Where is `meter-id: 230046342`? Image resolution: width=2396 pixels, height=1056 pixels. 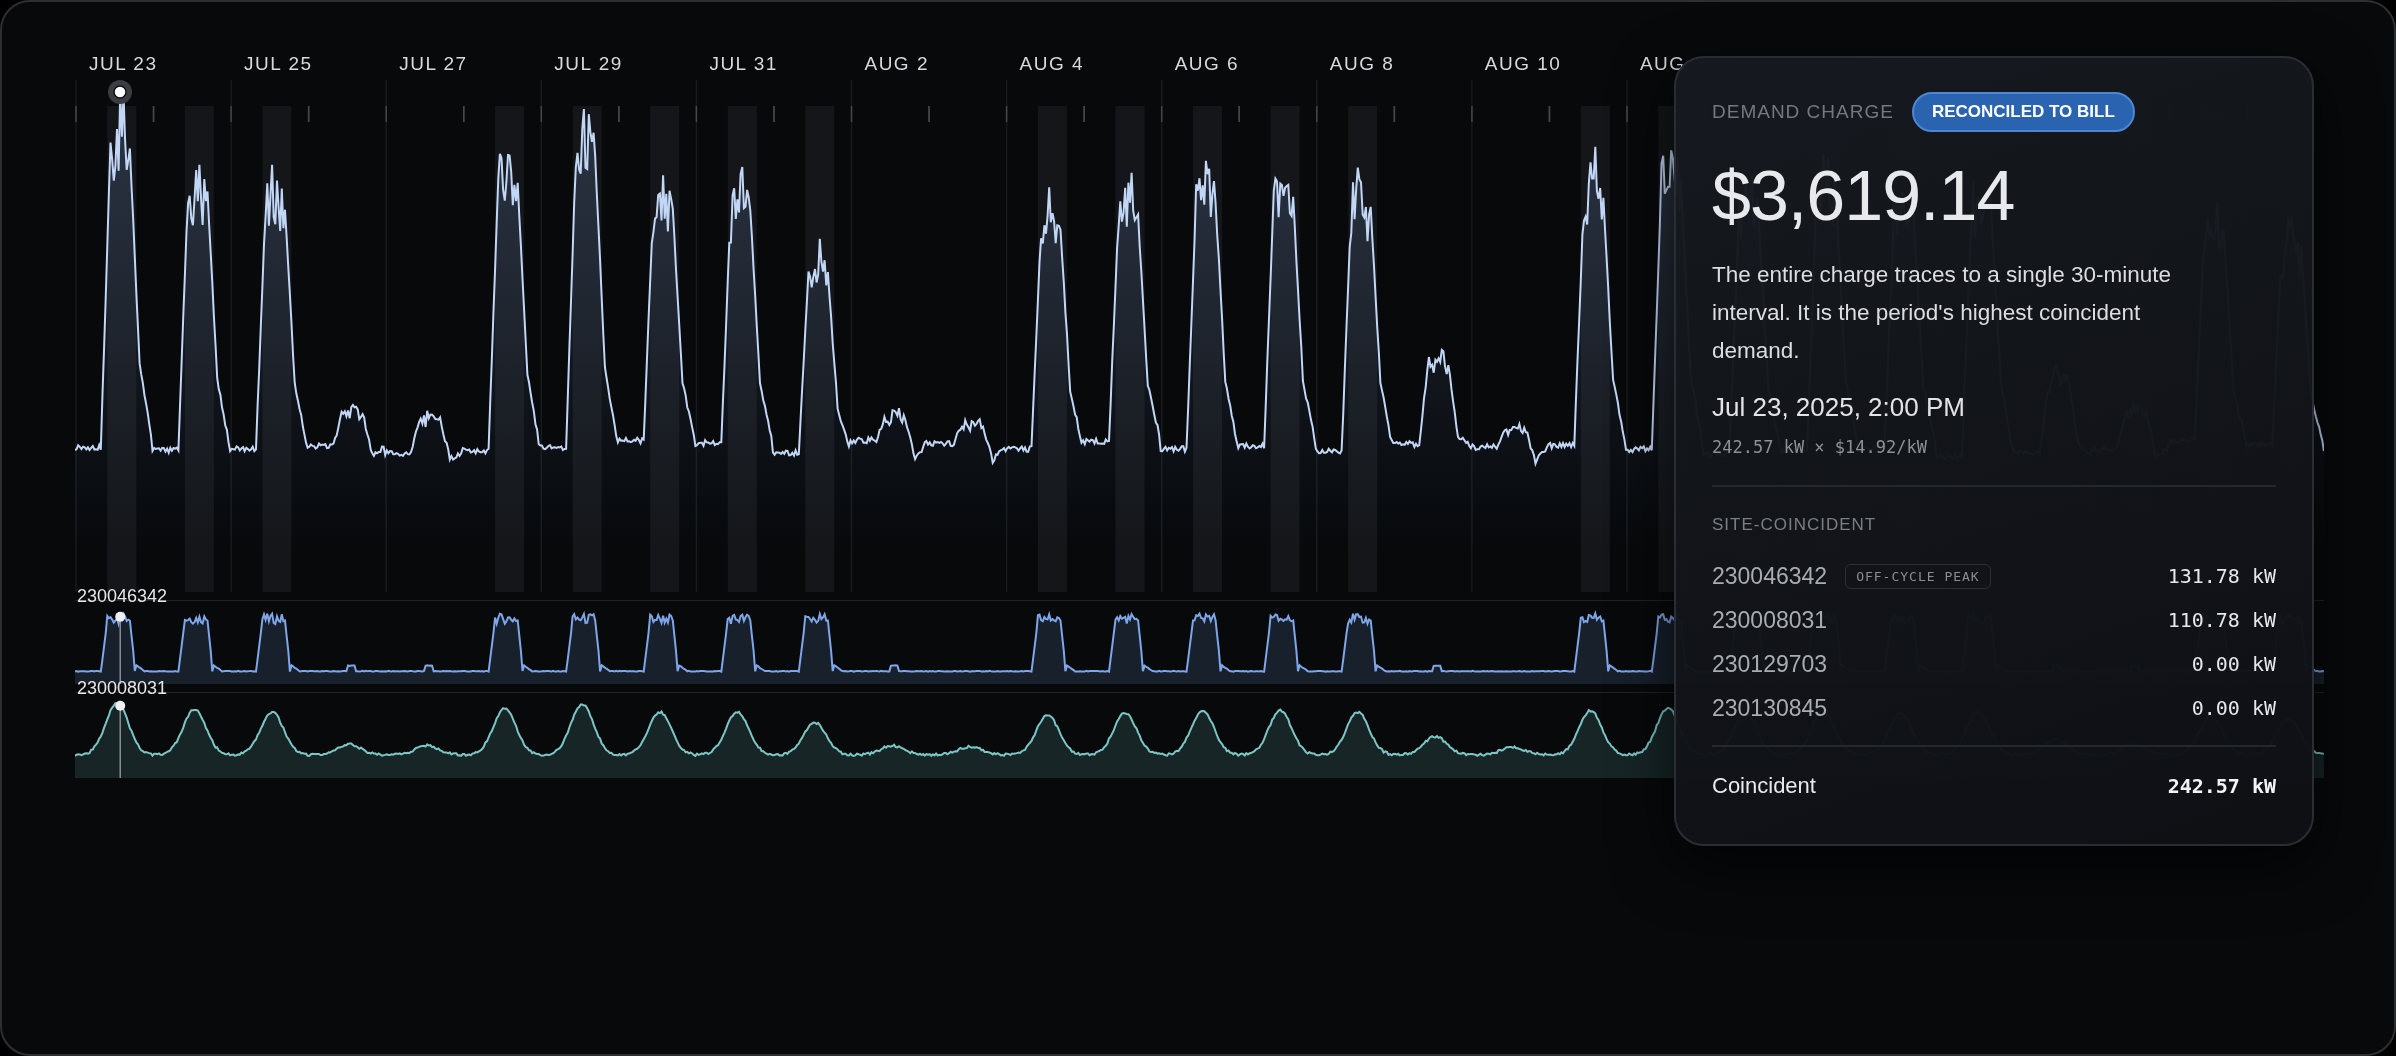
meter-id: 230046342 is located at coordinates (1770, 576).